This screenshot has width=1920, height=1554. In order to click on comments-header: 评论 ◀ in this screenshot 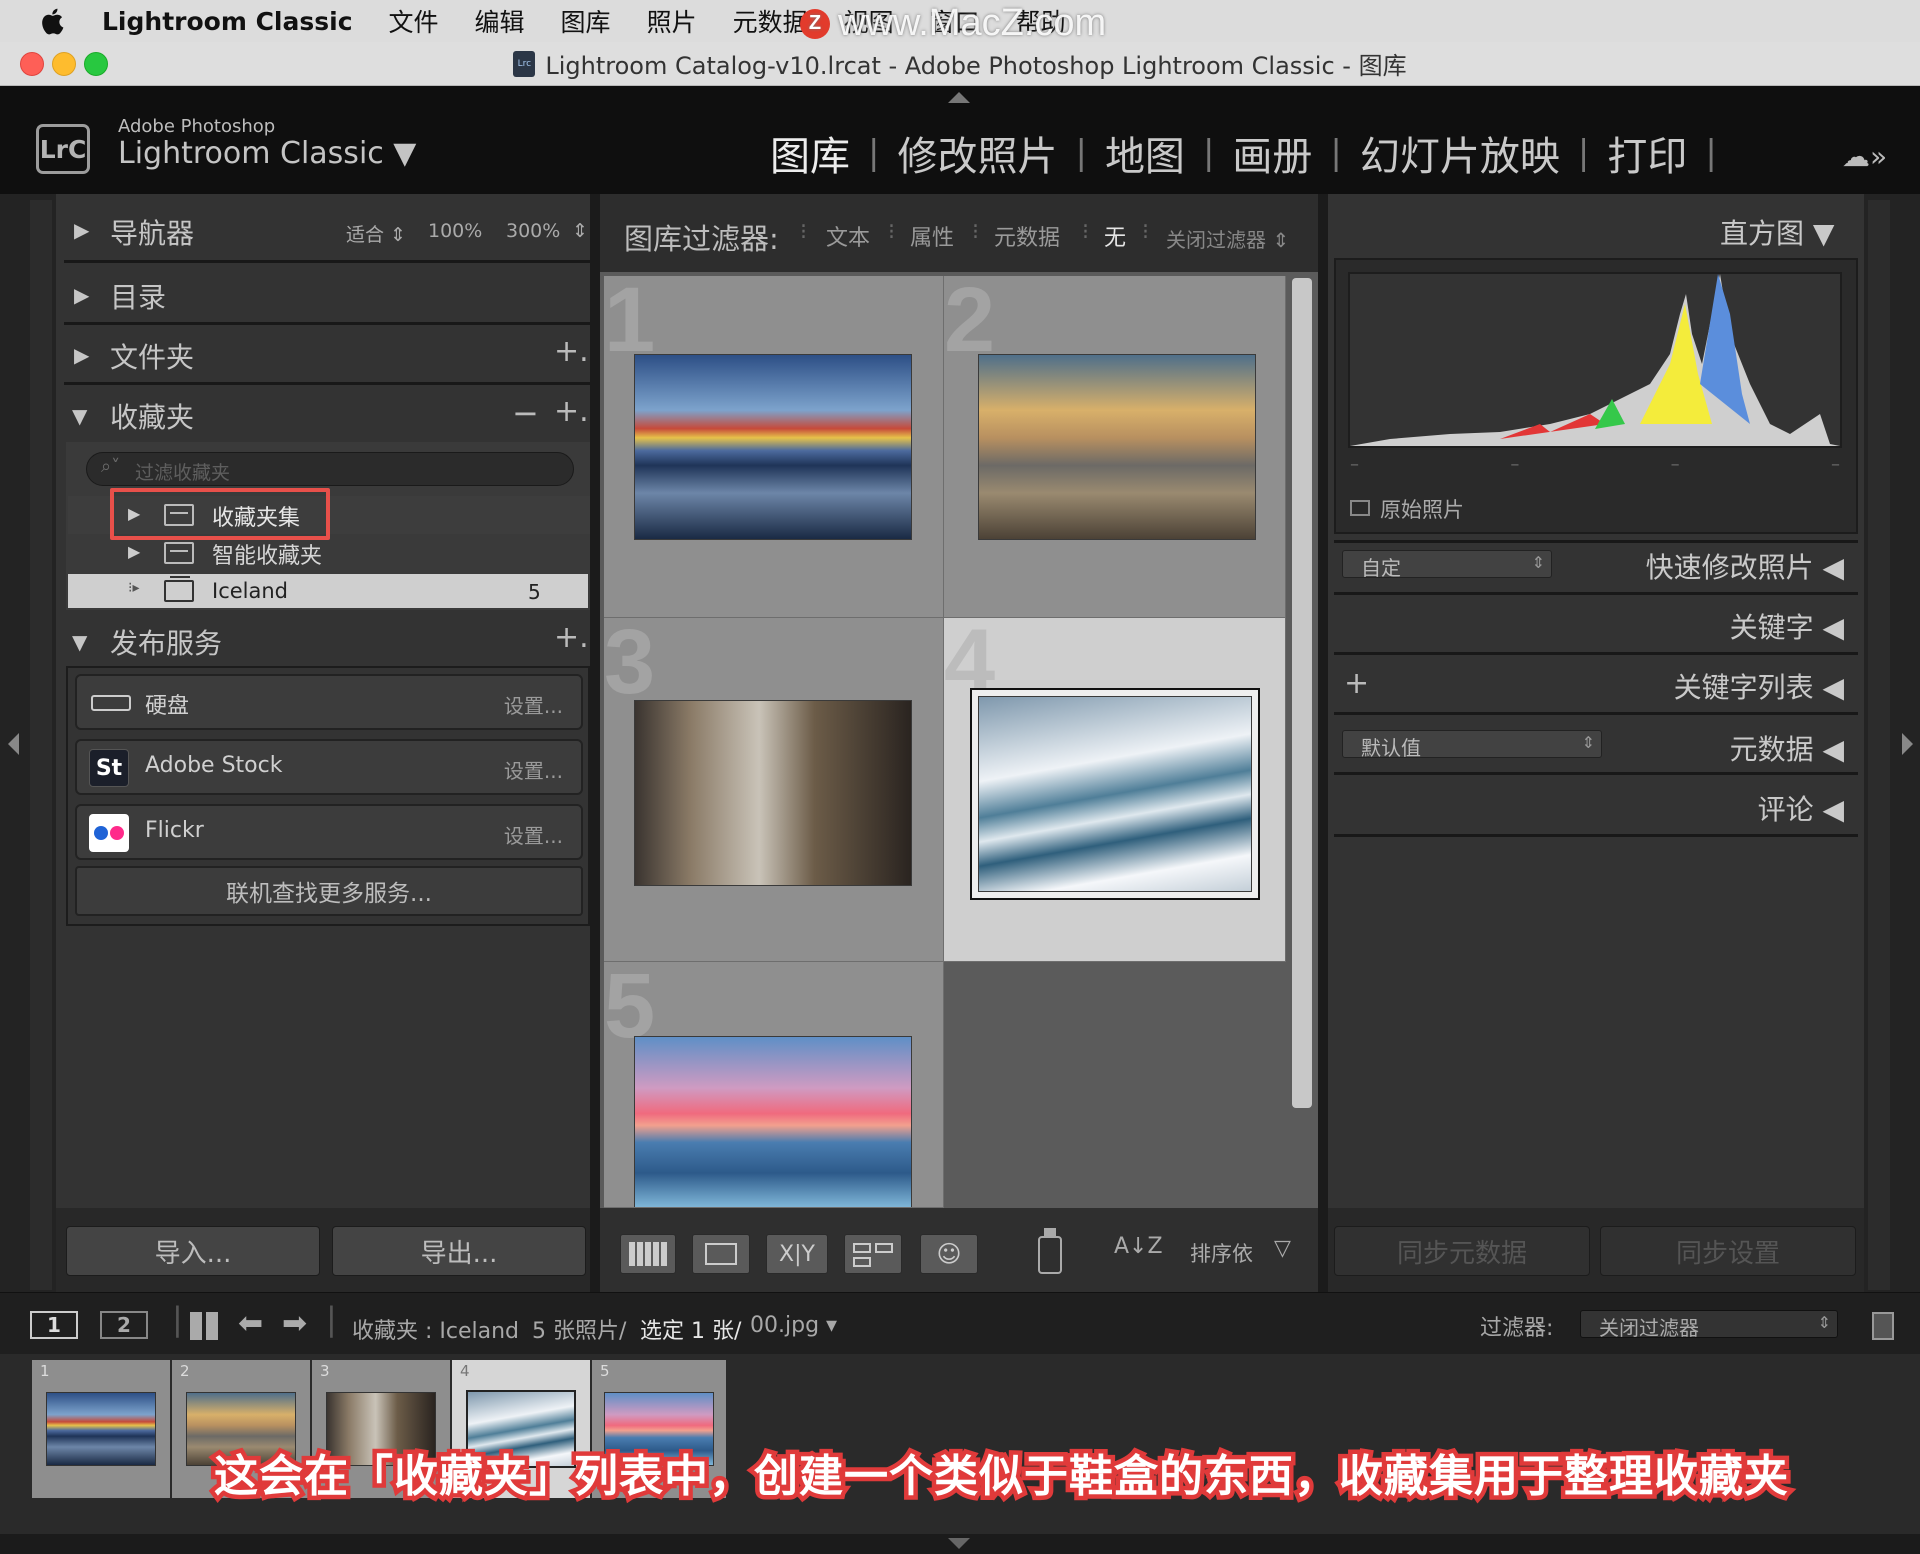, I will do `click(1801, 808)`.